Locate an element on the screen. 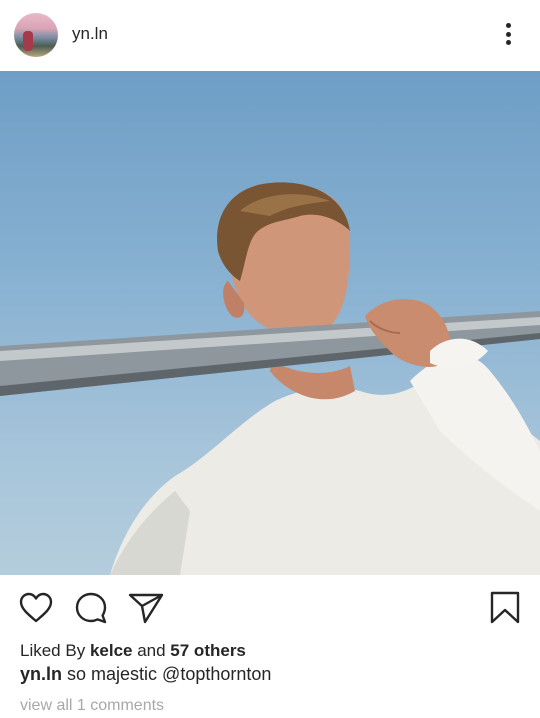  post-header: yn.ln is located at coordinates (270, 35).